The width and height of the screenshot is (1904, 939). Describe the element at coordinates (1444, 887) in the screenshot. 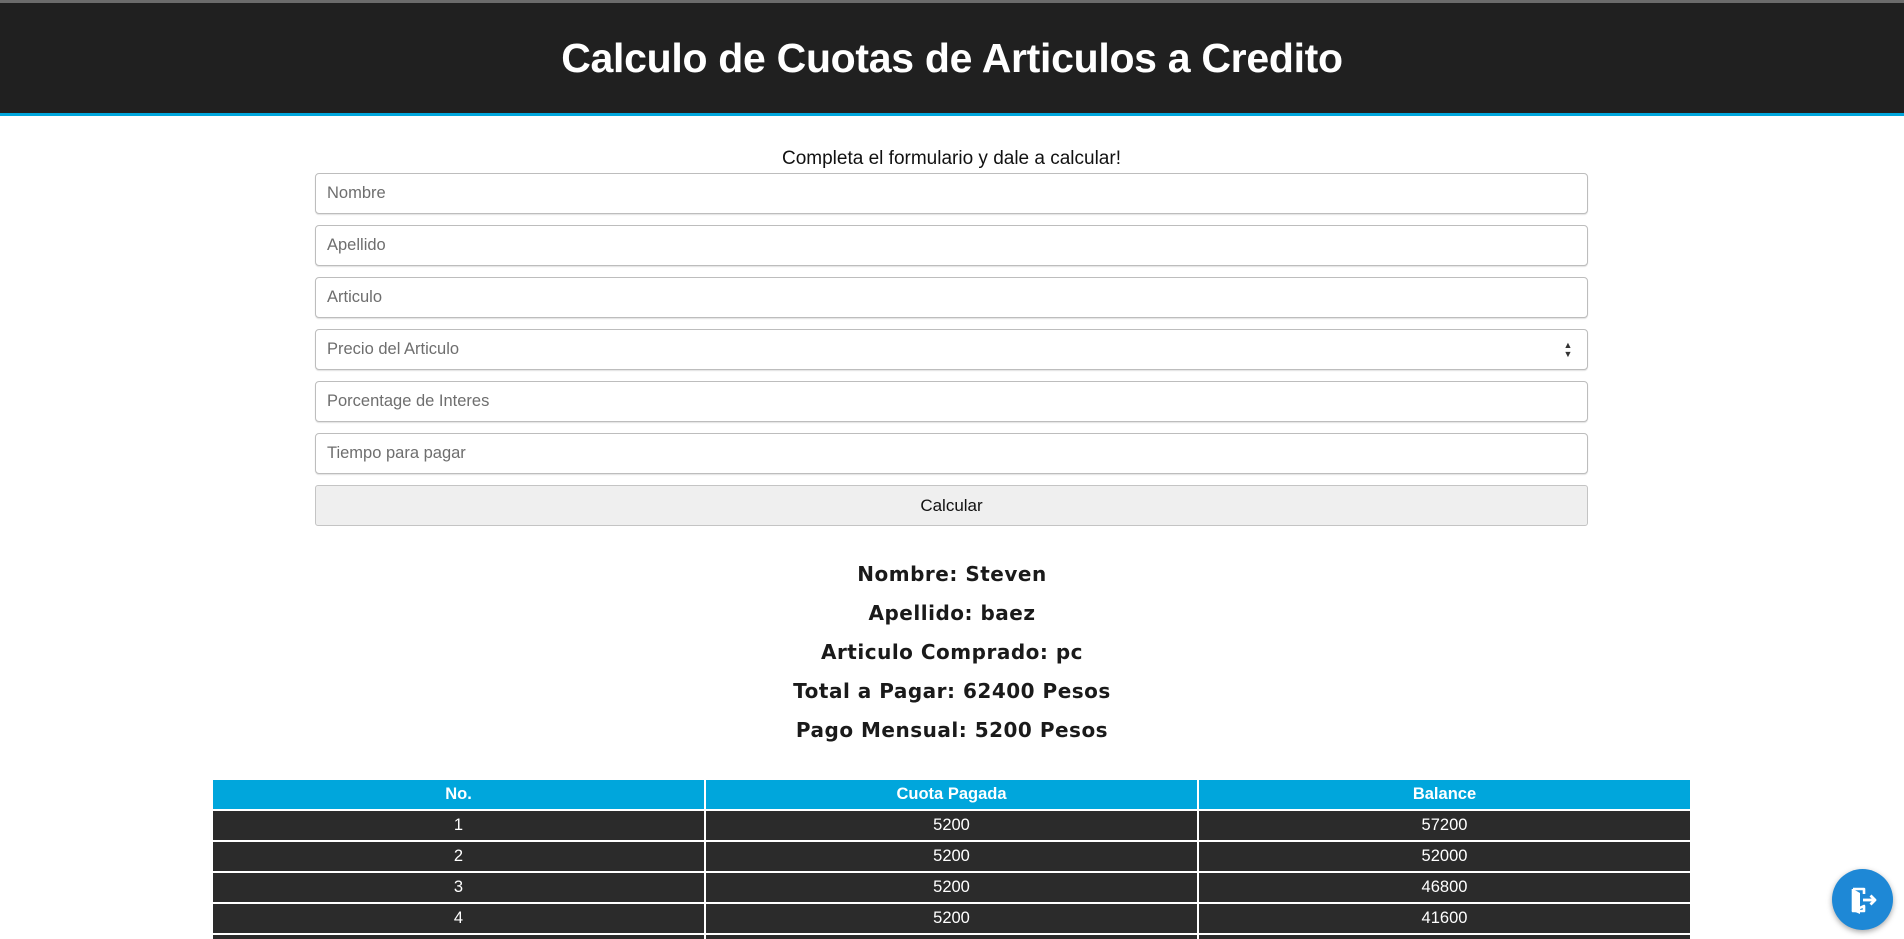

I see `cell-balance: 46800` at that location.